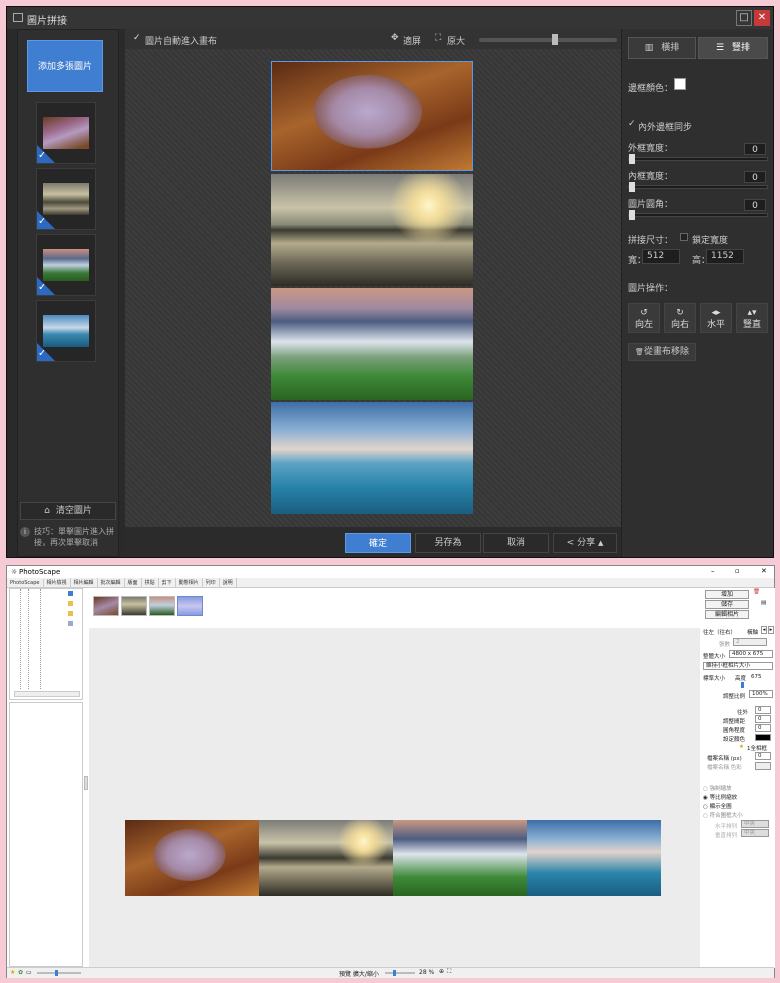 The height and width of the screenshot is (983, 780). I want to click on star-icon: ★, so click(12, 972).